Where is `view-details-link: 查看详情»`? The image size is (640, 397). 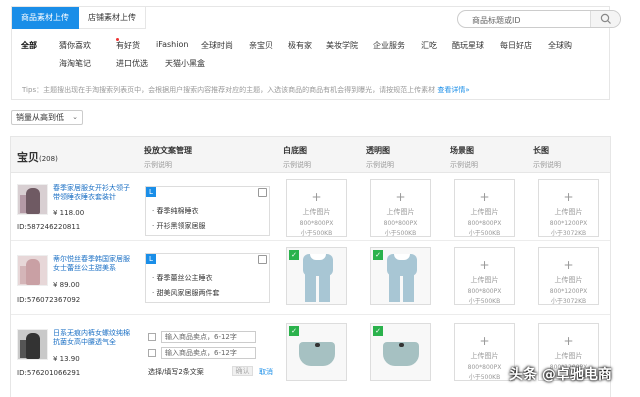
view-details-link: 查看详情» is located at coordinates (453, 90).